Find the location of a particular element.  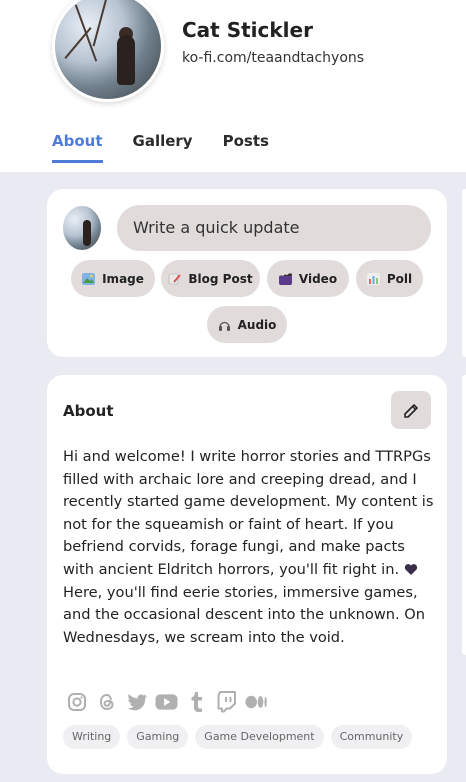

twitter-icon is located at coordinates (136, 701).